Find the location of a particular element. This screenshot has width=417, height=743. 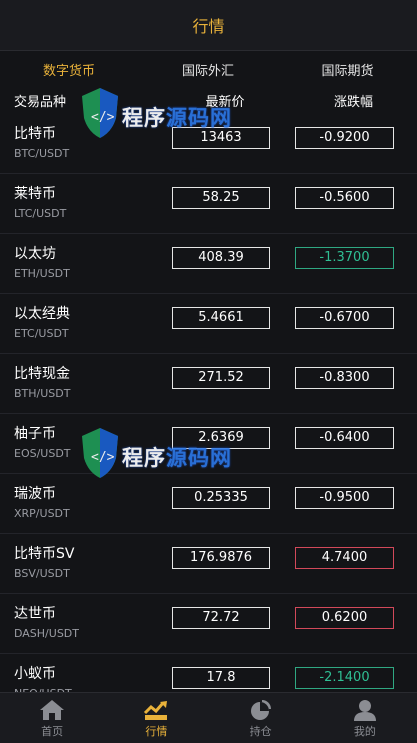

user-icon is located at coordinates (364, 710).